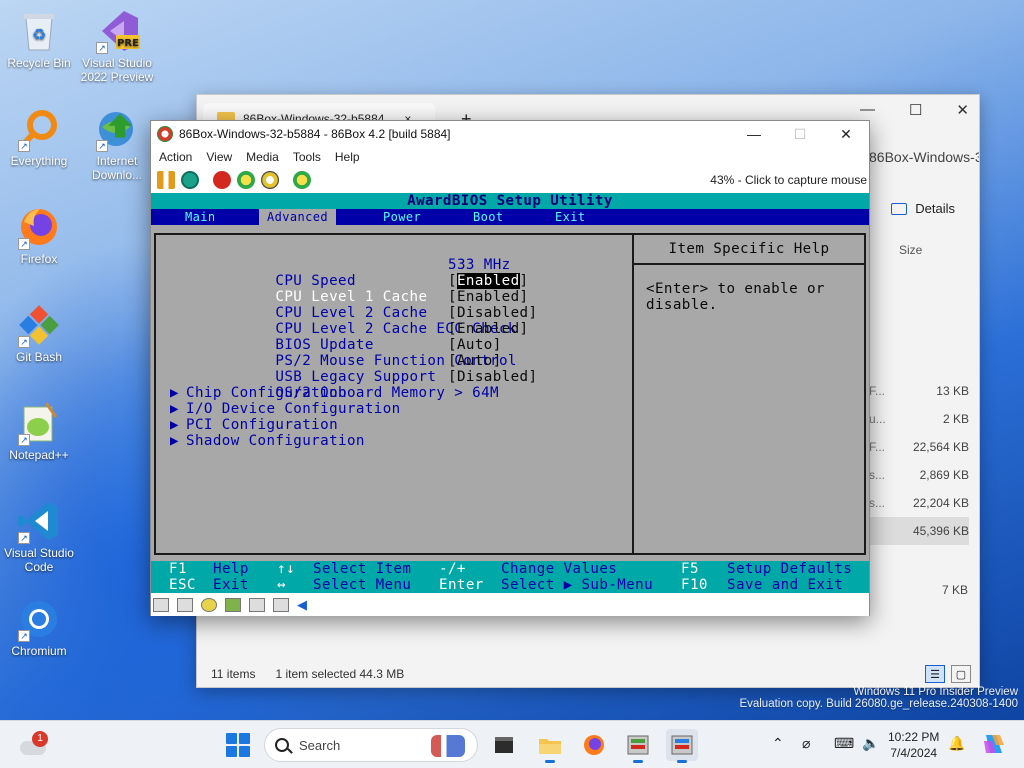  Describe the element at coordinates (231, 738) in the screenshot. I see `windows-logo-icon` at that location.